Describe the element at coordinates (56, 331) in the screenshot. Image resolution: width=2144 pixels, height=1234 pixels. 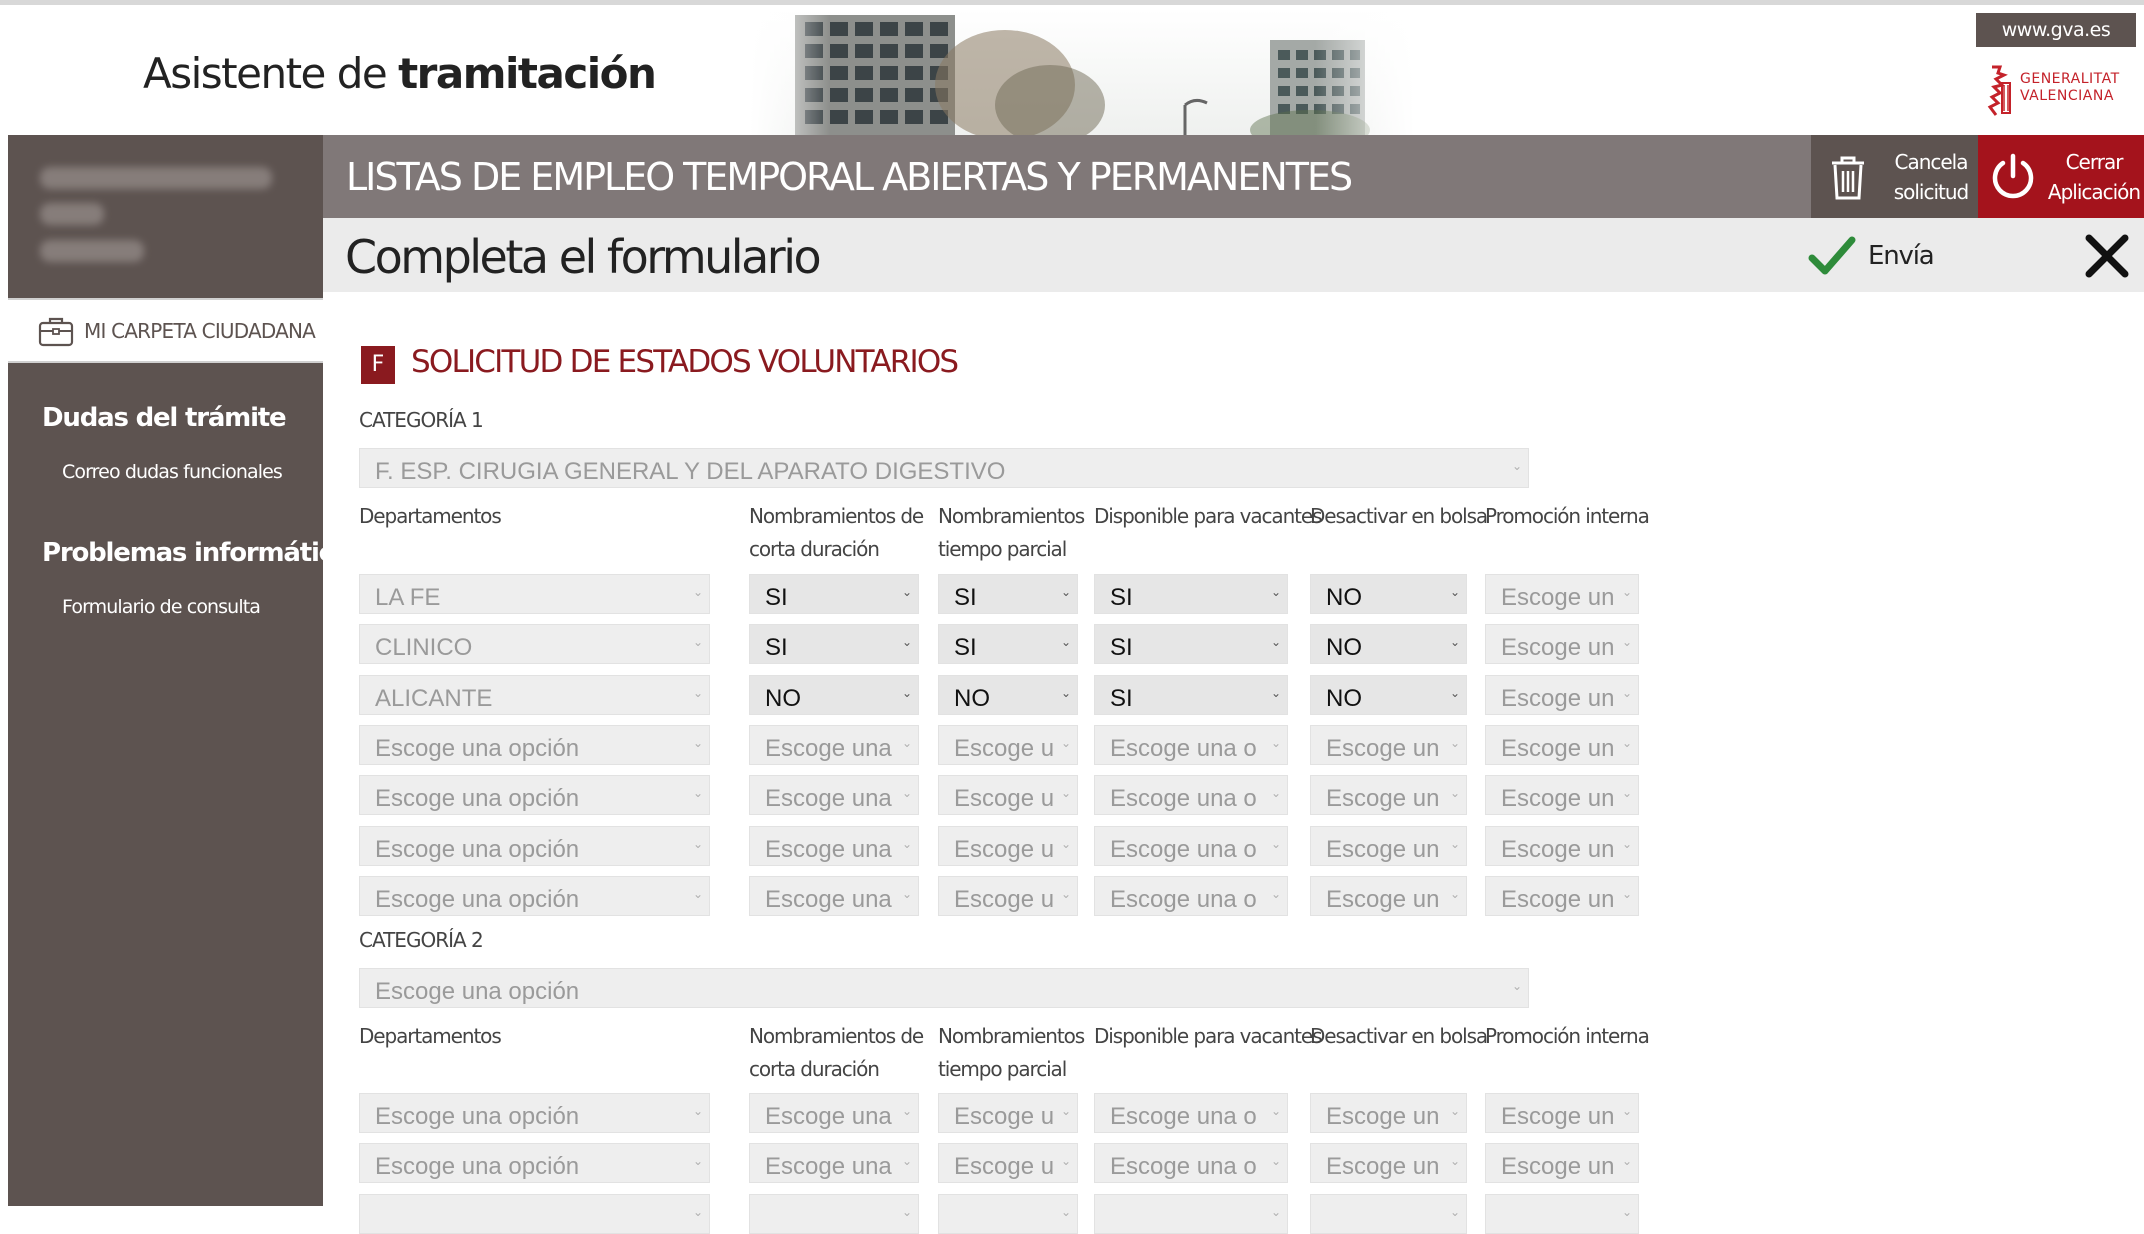
I see `briefcase-icon` at that location.